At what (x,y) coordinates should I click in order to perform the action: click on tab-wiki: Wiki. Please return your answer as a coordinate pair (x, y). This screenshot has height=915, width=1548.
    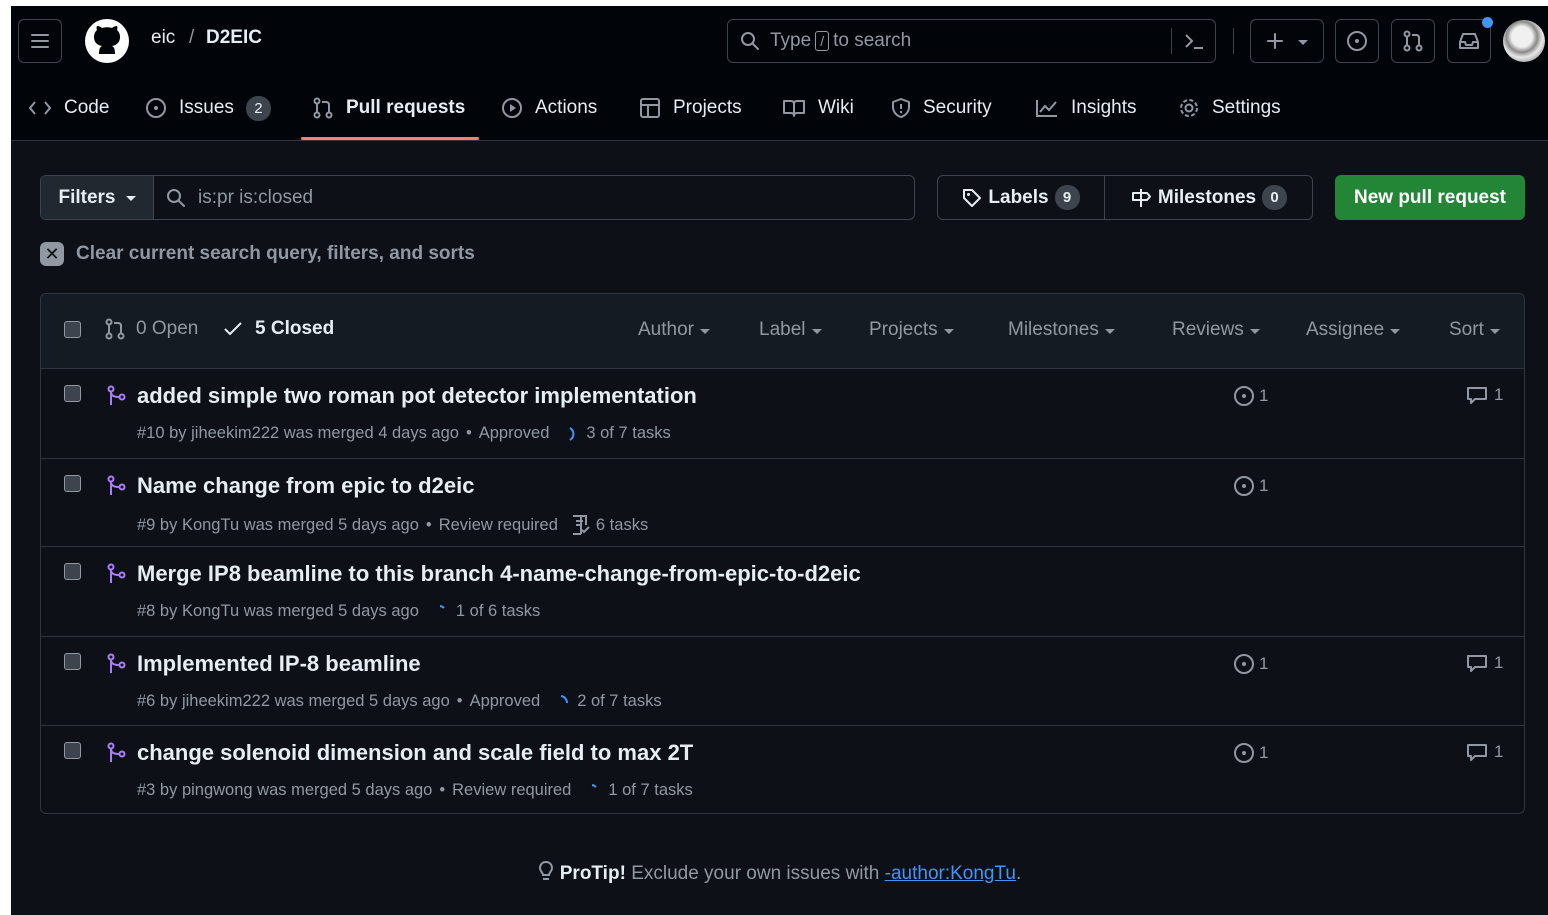
    Looking at the image, I should click on (818, 108).